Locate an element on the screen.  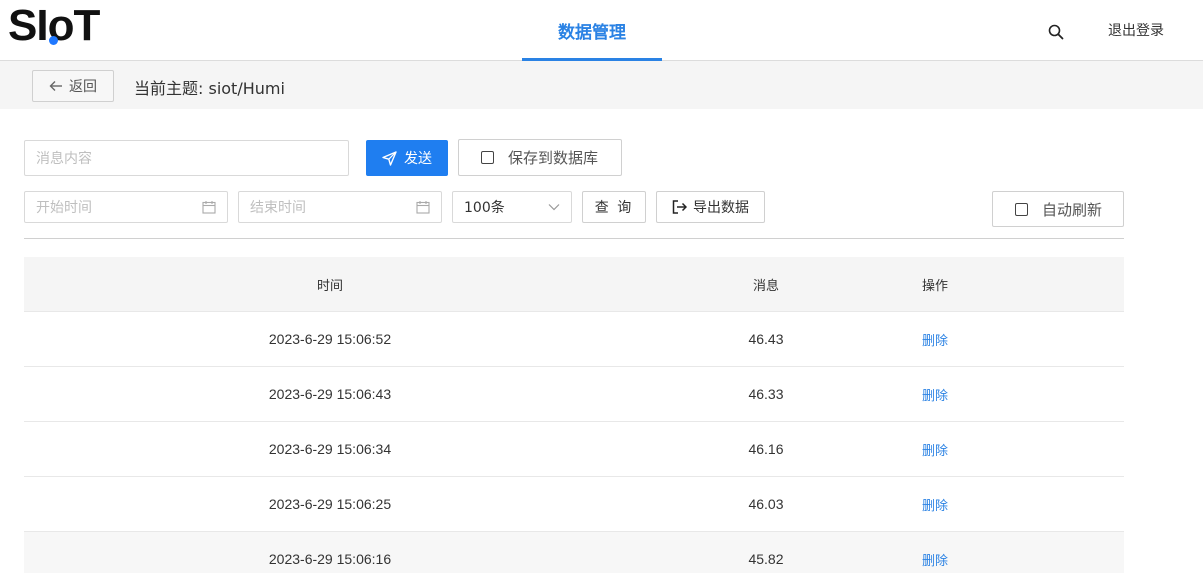
back-button-label: 返回 is located at coordinates (83, 87).